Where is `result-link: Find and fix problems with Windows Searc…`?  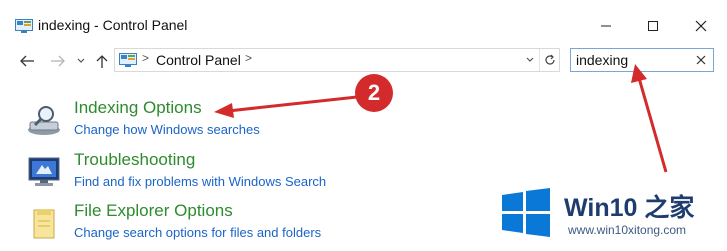 result-link: Find and fix problems with Windows Searc… is located at coordinates (200, 181).